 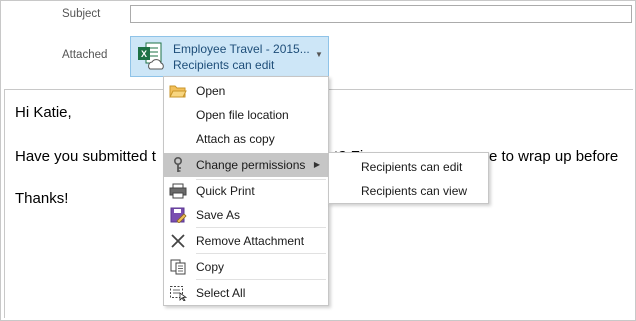 What do you see at coordinates (554, 156) in the screenshot?
I see `body-line-1-end: e to wrap up before` at bounding box center [554, 156].